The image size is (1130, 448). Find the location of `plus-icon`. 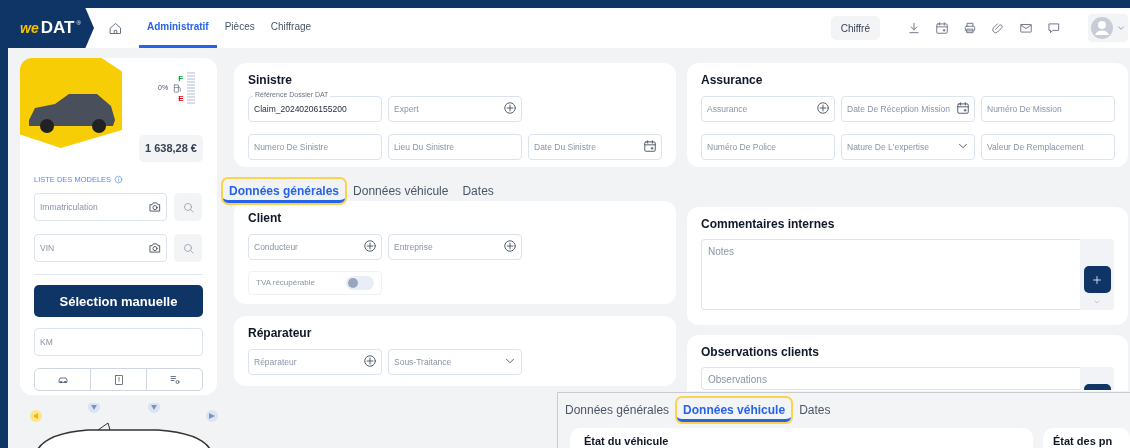

plus-icon is located at coordinates (1097, 279).